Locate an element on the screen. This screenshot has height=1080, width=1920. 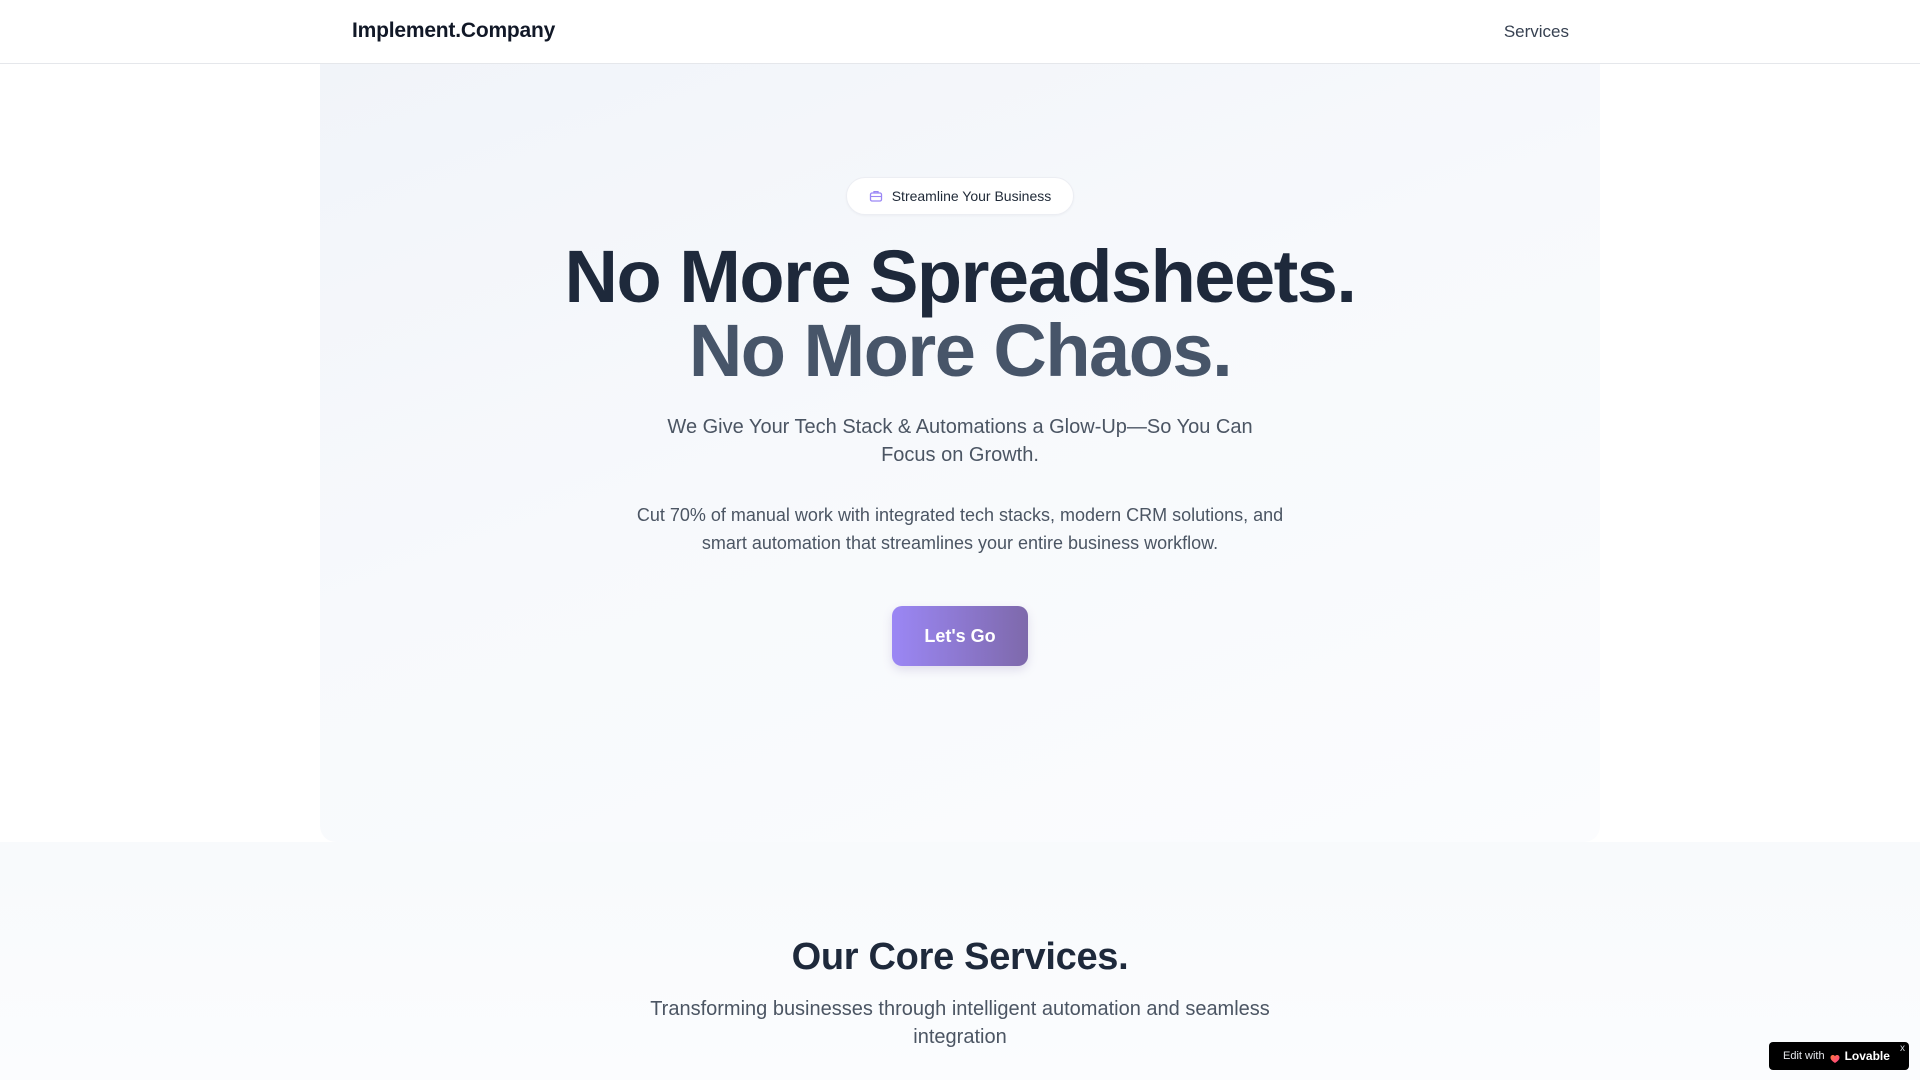
edit-with-lovable-badge: Edit with Lovable x is located at coordinates (1839, 1056).